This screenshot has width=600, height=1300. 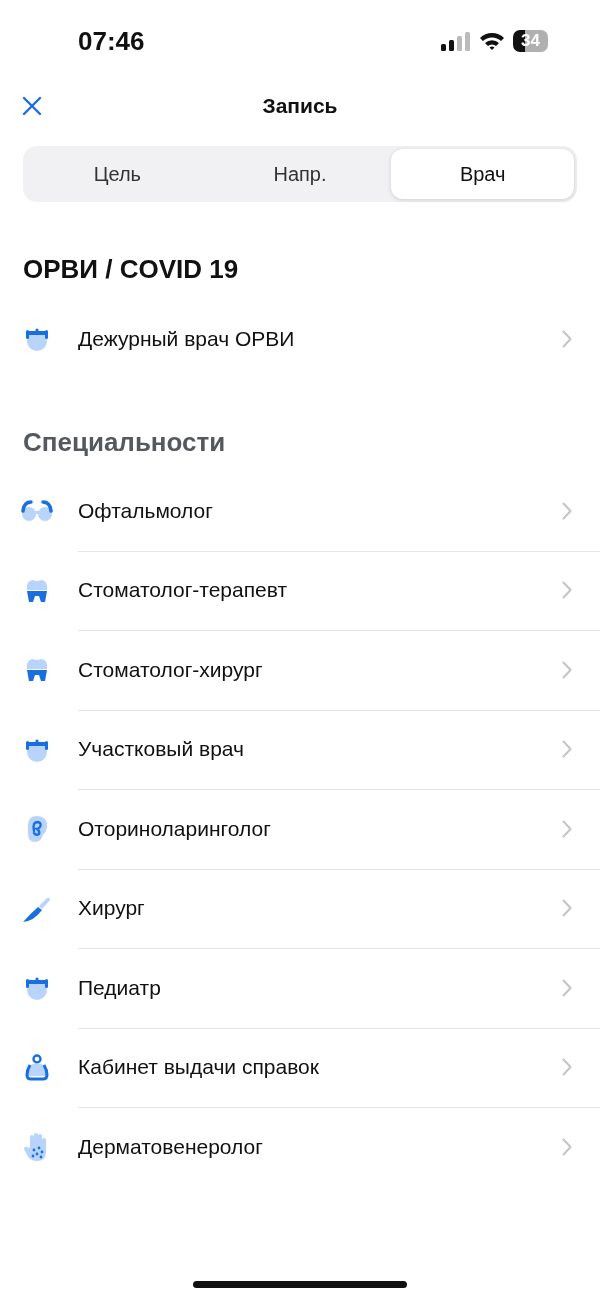 I want to click on segment-tab: Напр., so click(x=300, y=174).